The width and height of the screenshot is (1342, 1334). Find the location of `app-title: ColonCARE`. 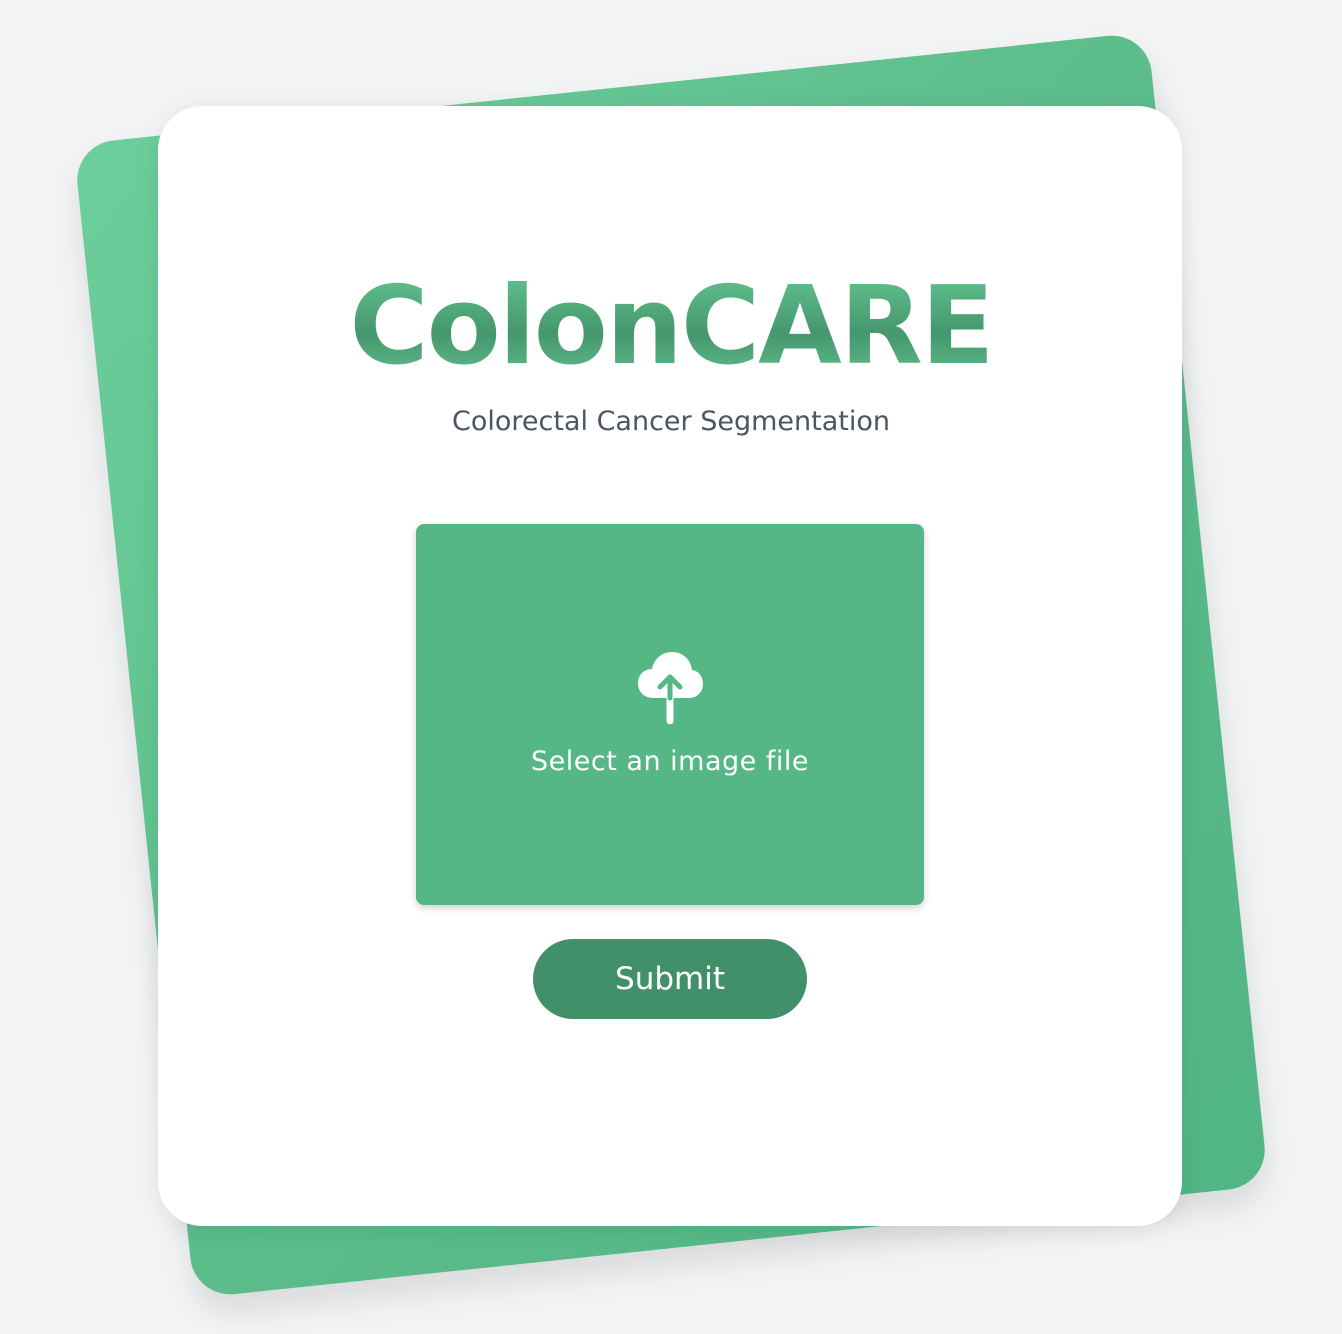

app-title: ColonCARE is located at coordinates (671, 327).